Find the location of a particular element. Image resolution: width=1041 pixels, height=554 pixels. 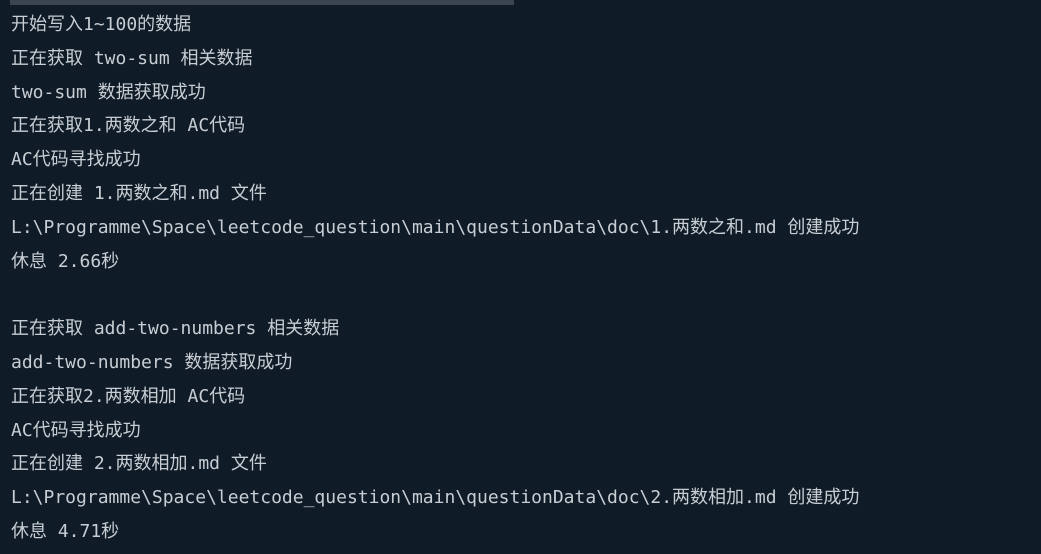

output-line: 正在创建 1.两数之和.md 文件 is located at coordinates (139, 193).